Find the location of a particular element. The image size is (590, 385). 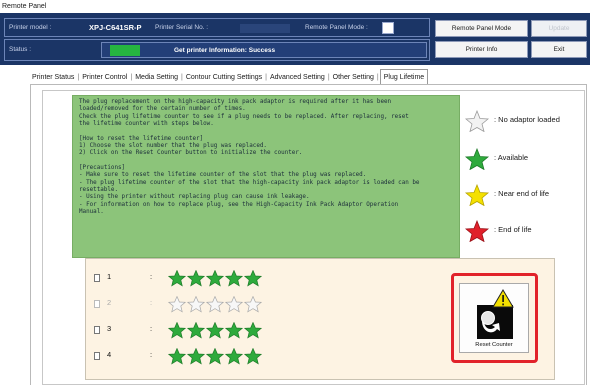

slot-4-stars is located at coordinates (215, 357).